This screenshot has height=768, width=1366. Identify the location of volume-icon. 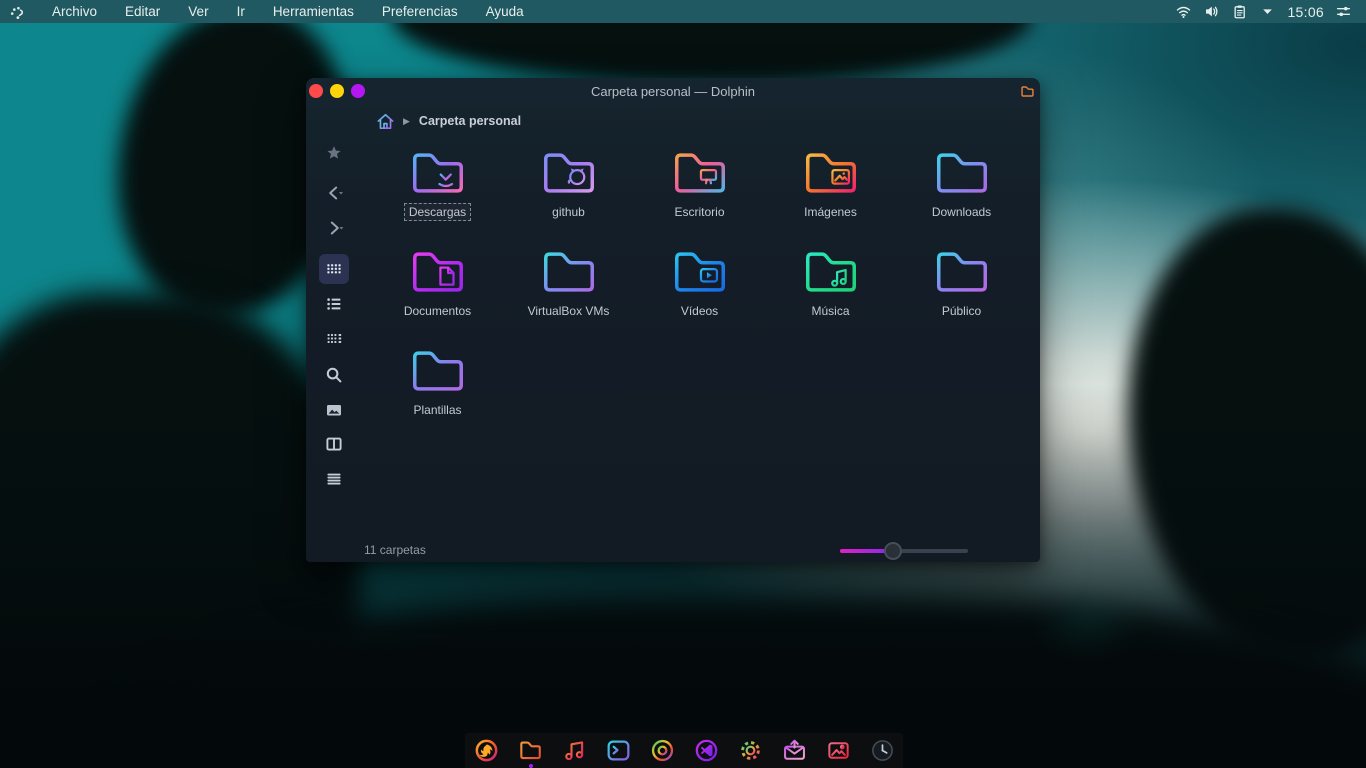
(1211, 11).